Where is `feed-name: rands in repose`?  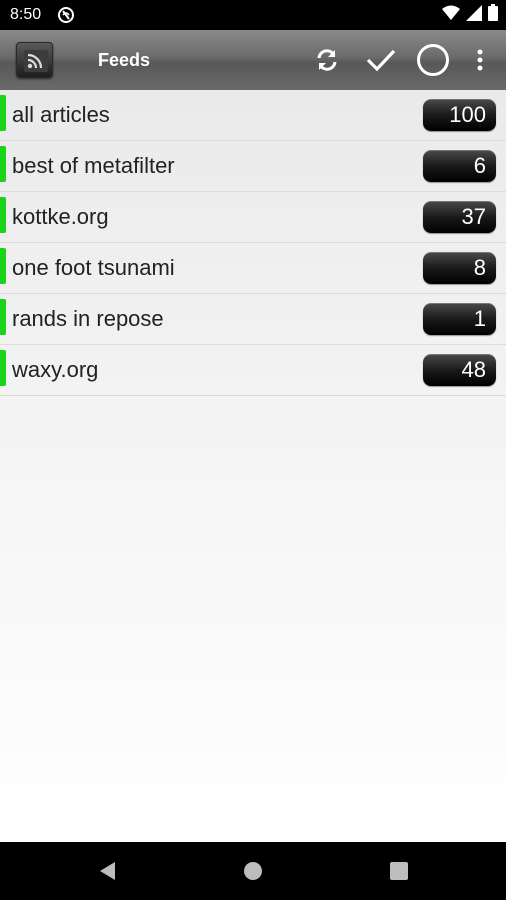
feed-name: rands in repose is located at coordinates (88, 318).